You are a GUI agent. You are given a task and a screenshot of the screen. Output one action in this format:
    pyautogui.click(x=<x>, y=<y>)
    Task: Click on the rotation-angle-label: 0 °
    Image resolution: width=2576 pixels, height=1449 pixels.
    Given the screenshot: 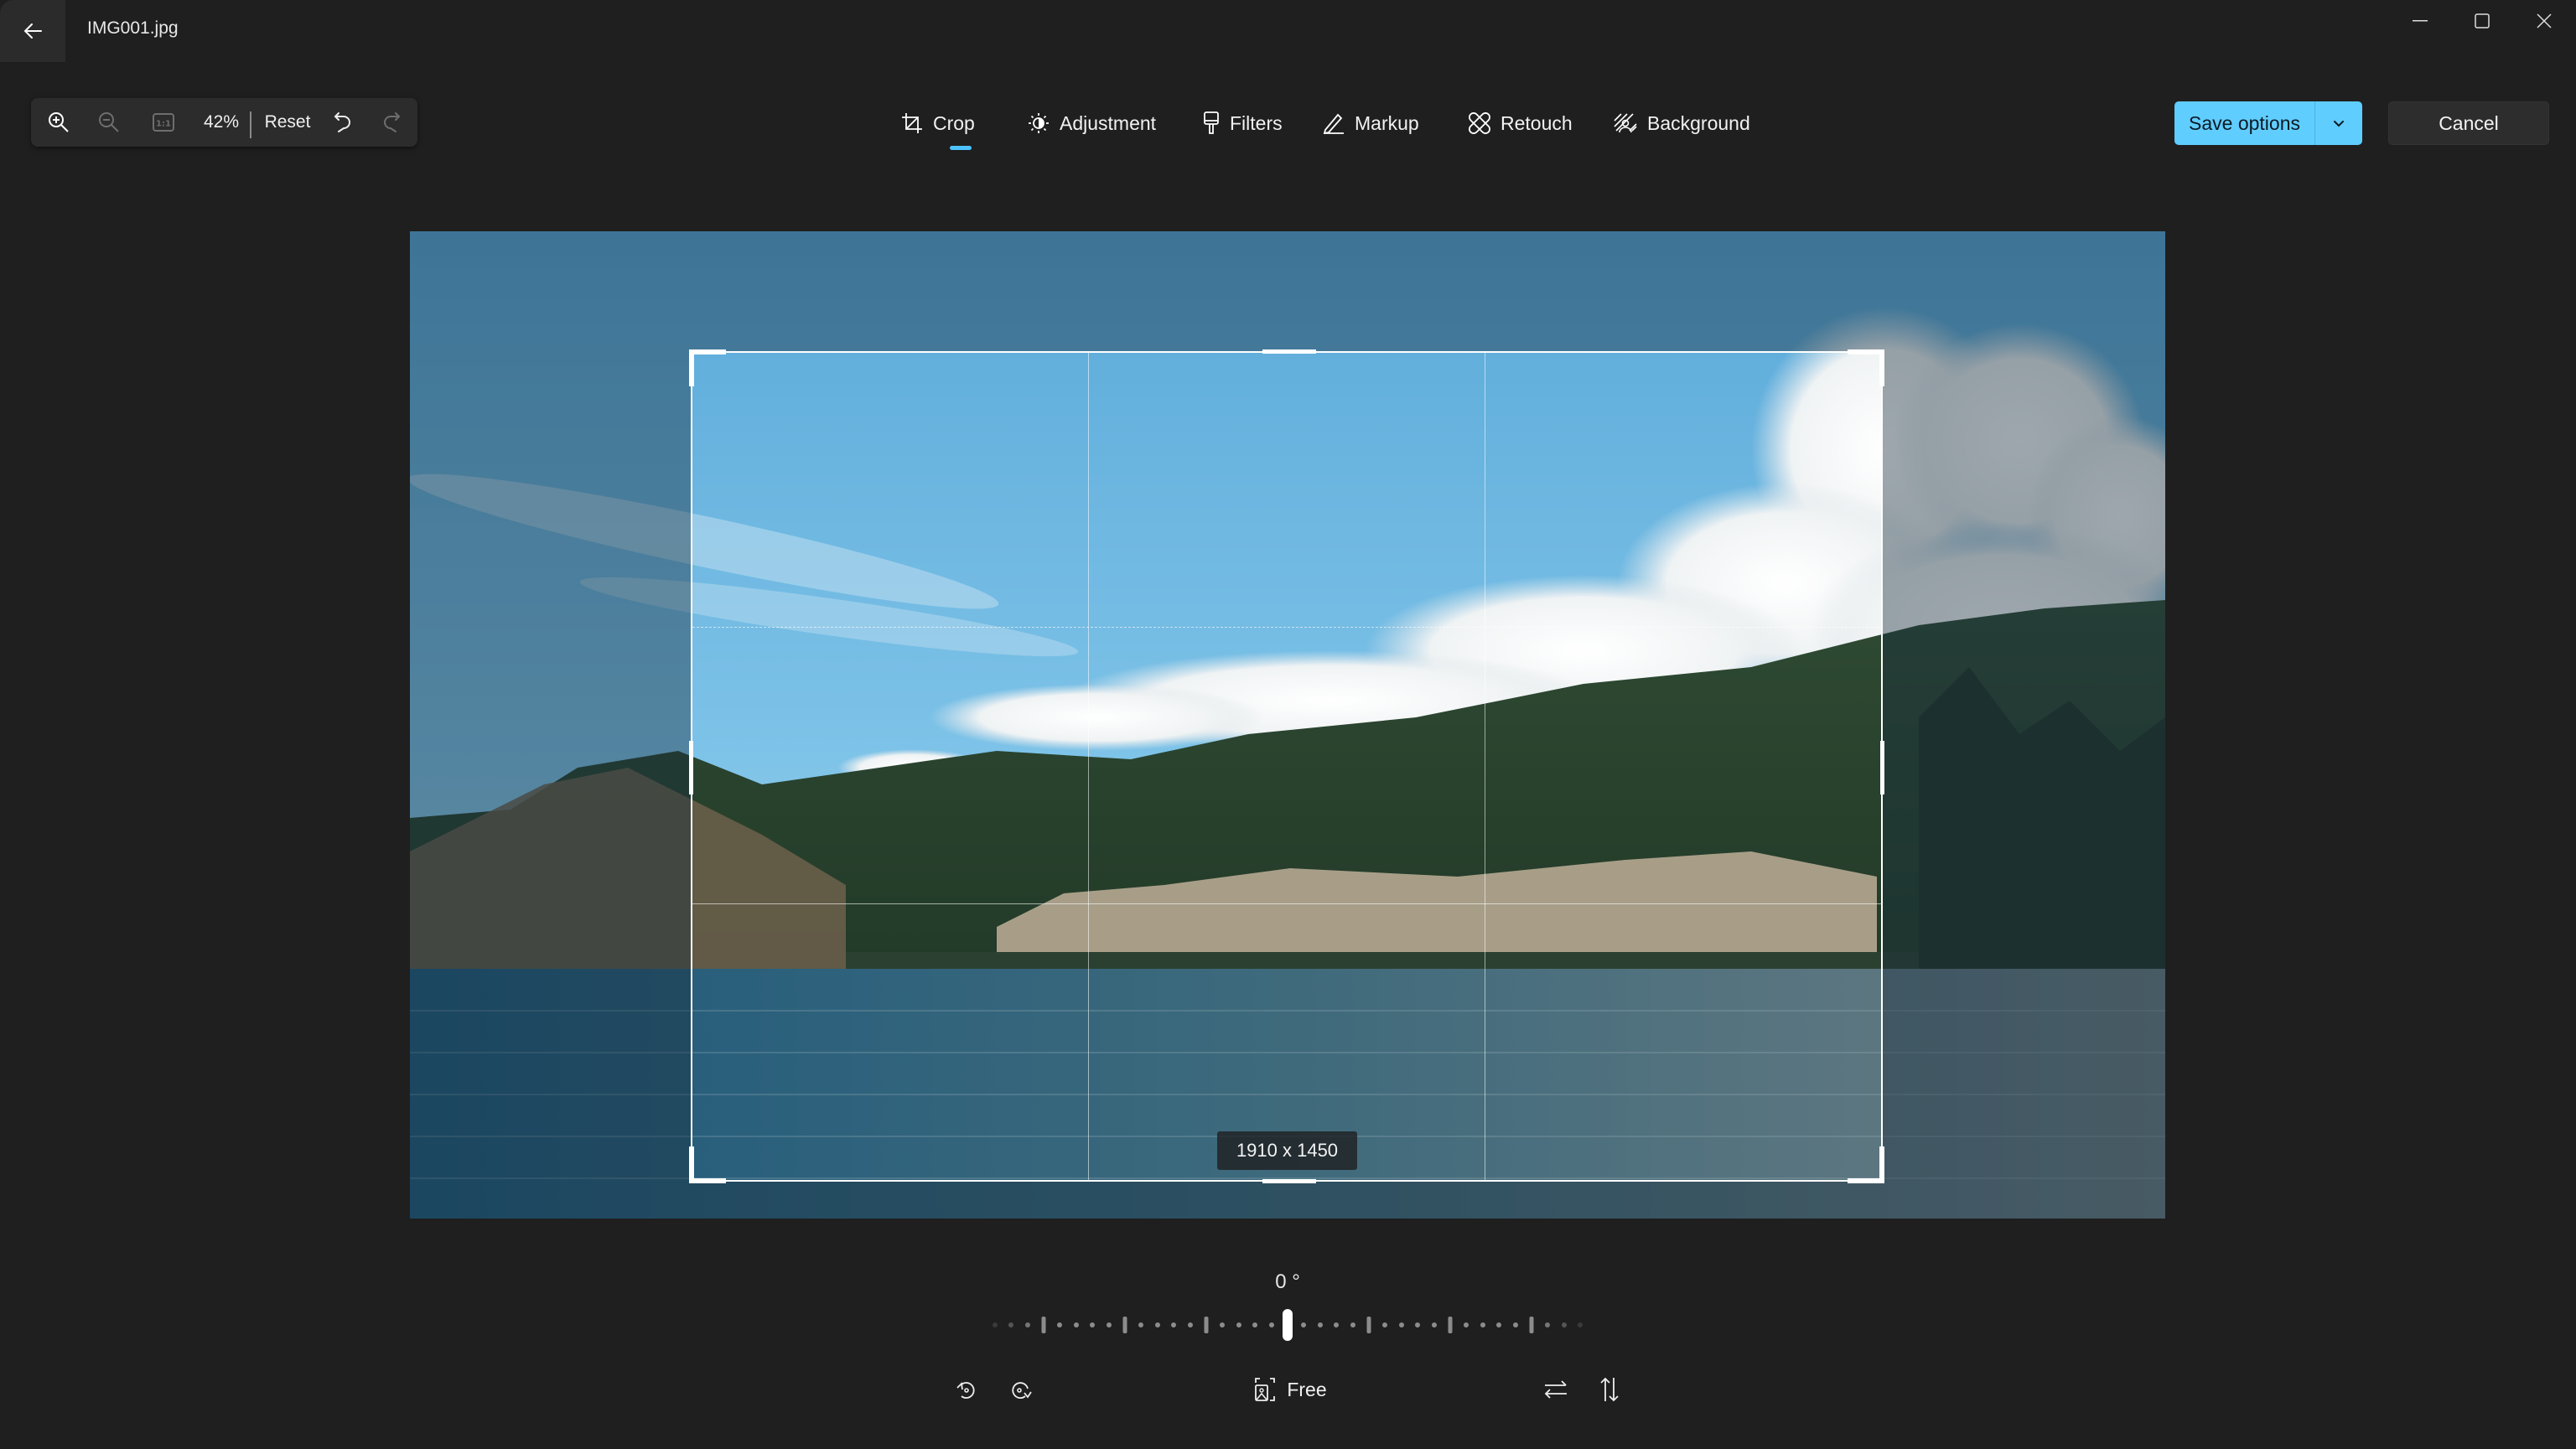 What is the action you would take?
    pyautogui.click(x=1287, y=1281)
    